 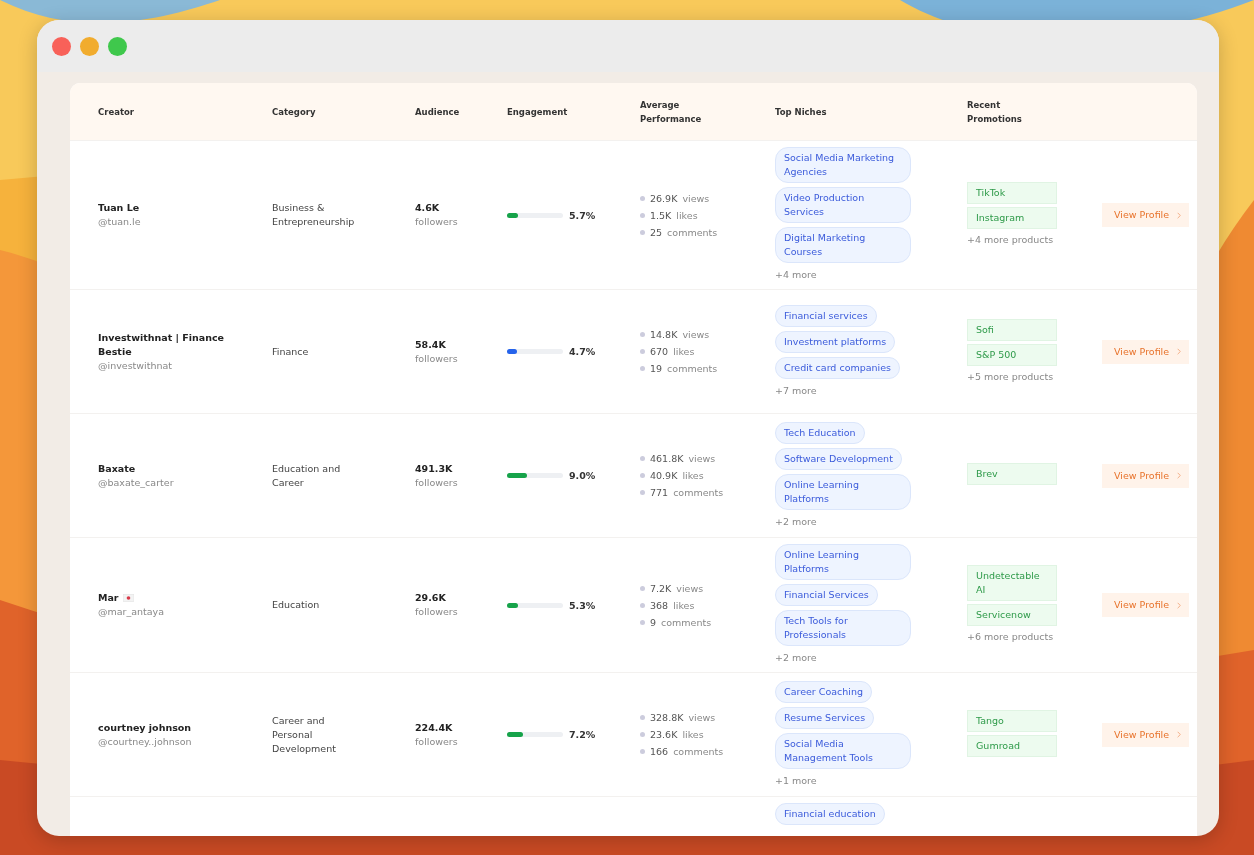 I want to click on creator-handle: @mar_antaya, so click(x=131, y=612).